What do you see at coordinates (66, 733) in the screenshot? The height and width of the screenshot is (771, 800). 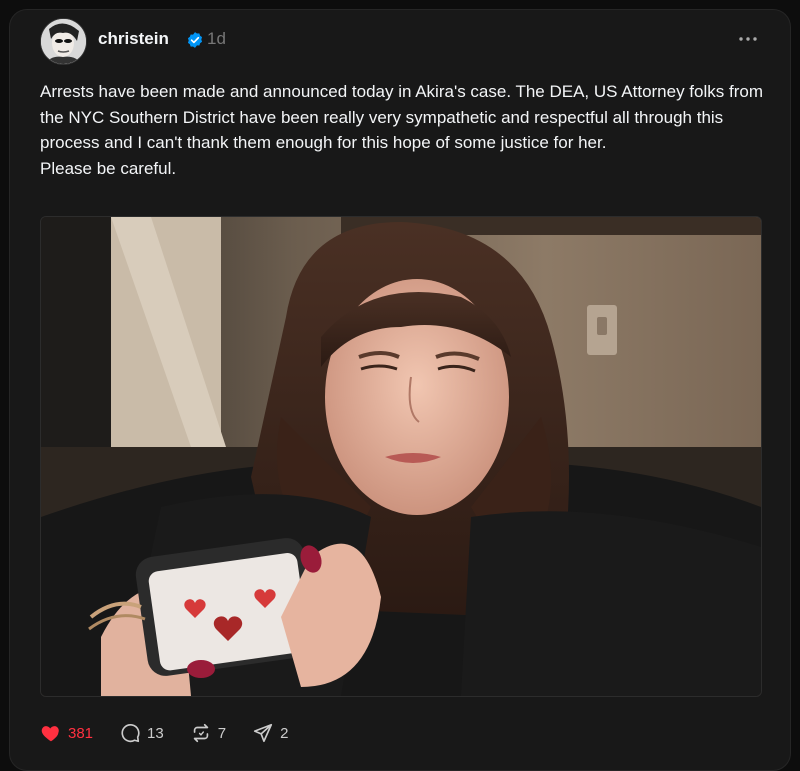 I see `like-button: 381` at bounding box center [66, 733].